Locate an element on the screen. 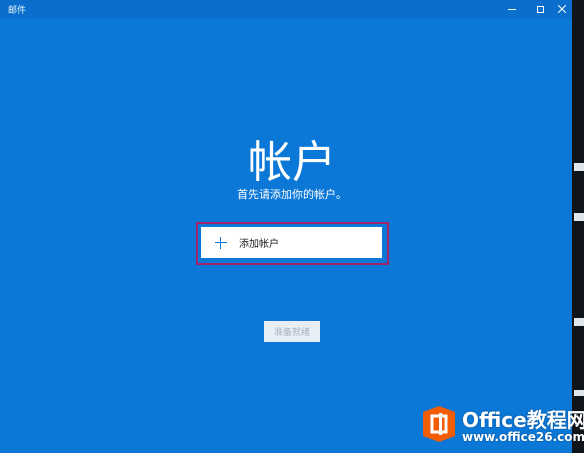  minimize-button is located at coordinates (512, 9).